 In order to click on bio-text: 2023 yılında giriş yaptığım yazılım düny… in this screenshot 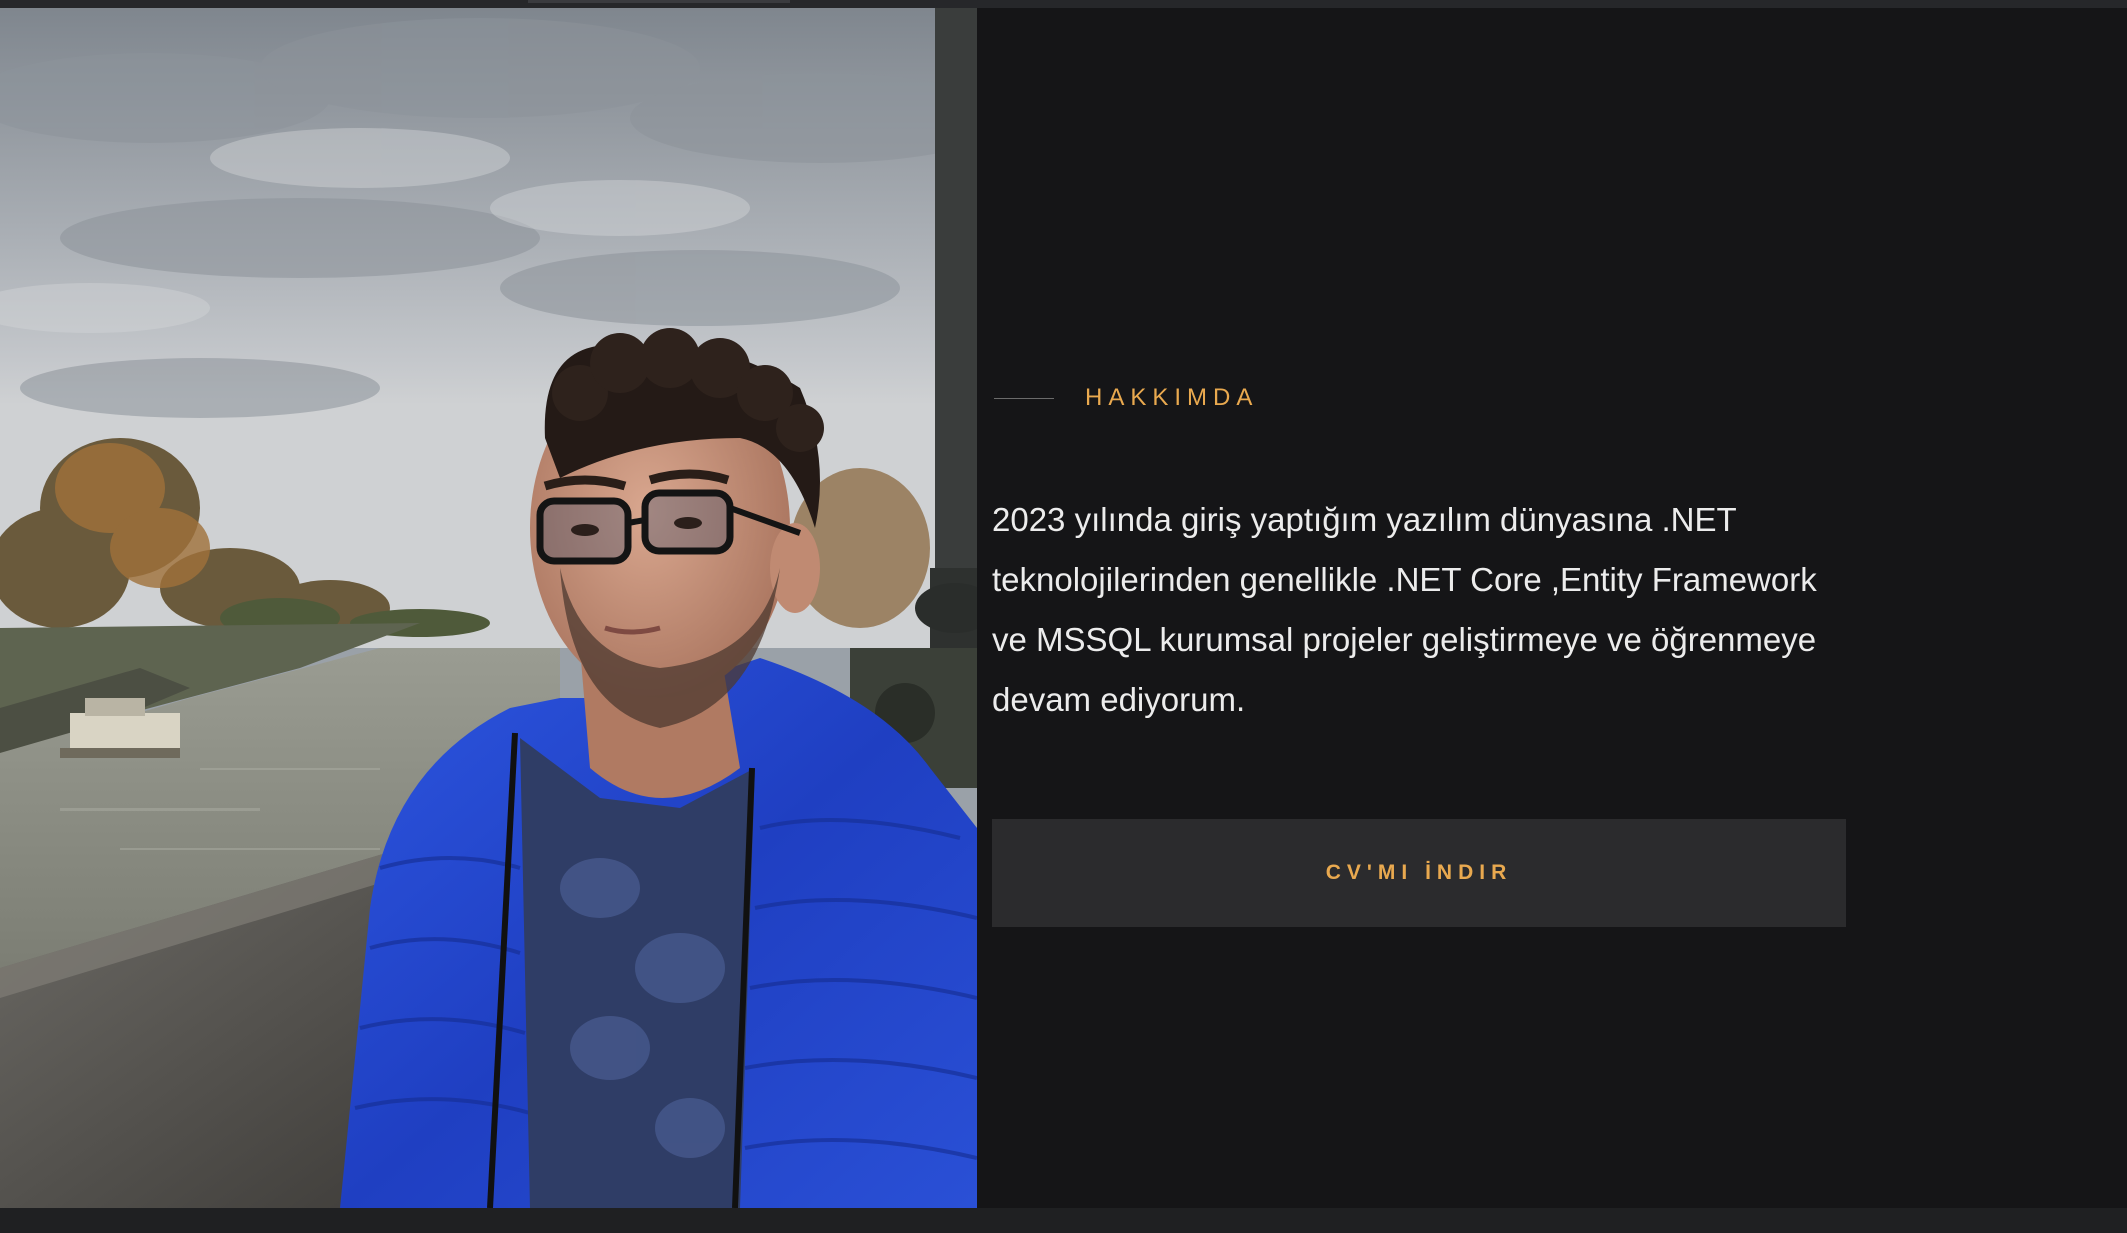, I will do `click(1404, 609)`.